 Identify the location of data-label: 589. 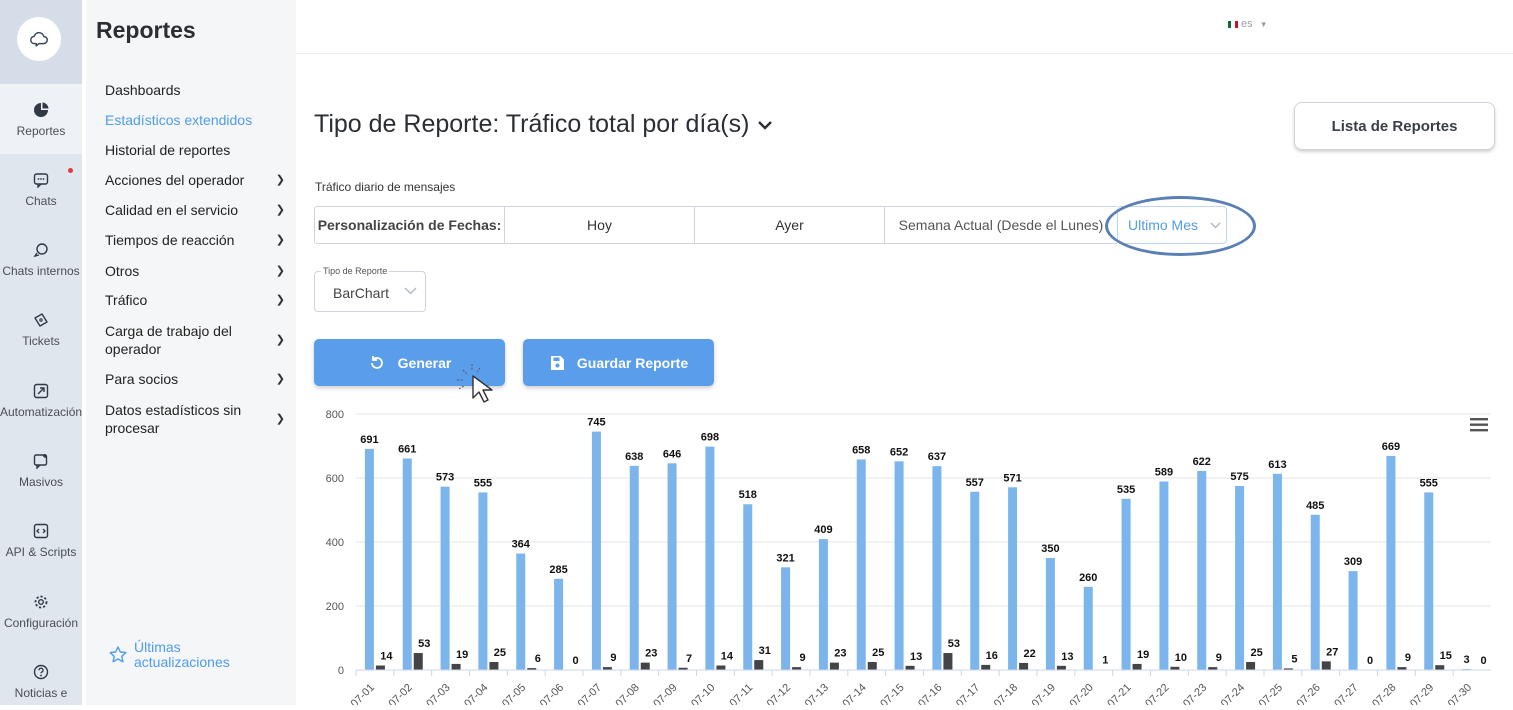
(1164, 473).